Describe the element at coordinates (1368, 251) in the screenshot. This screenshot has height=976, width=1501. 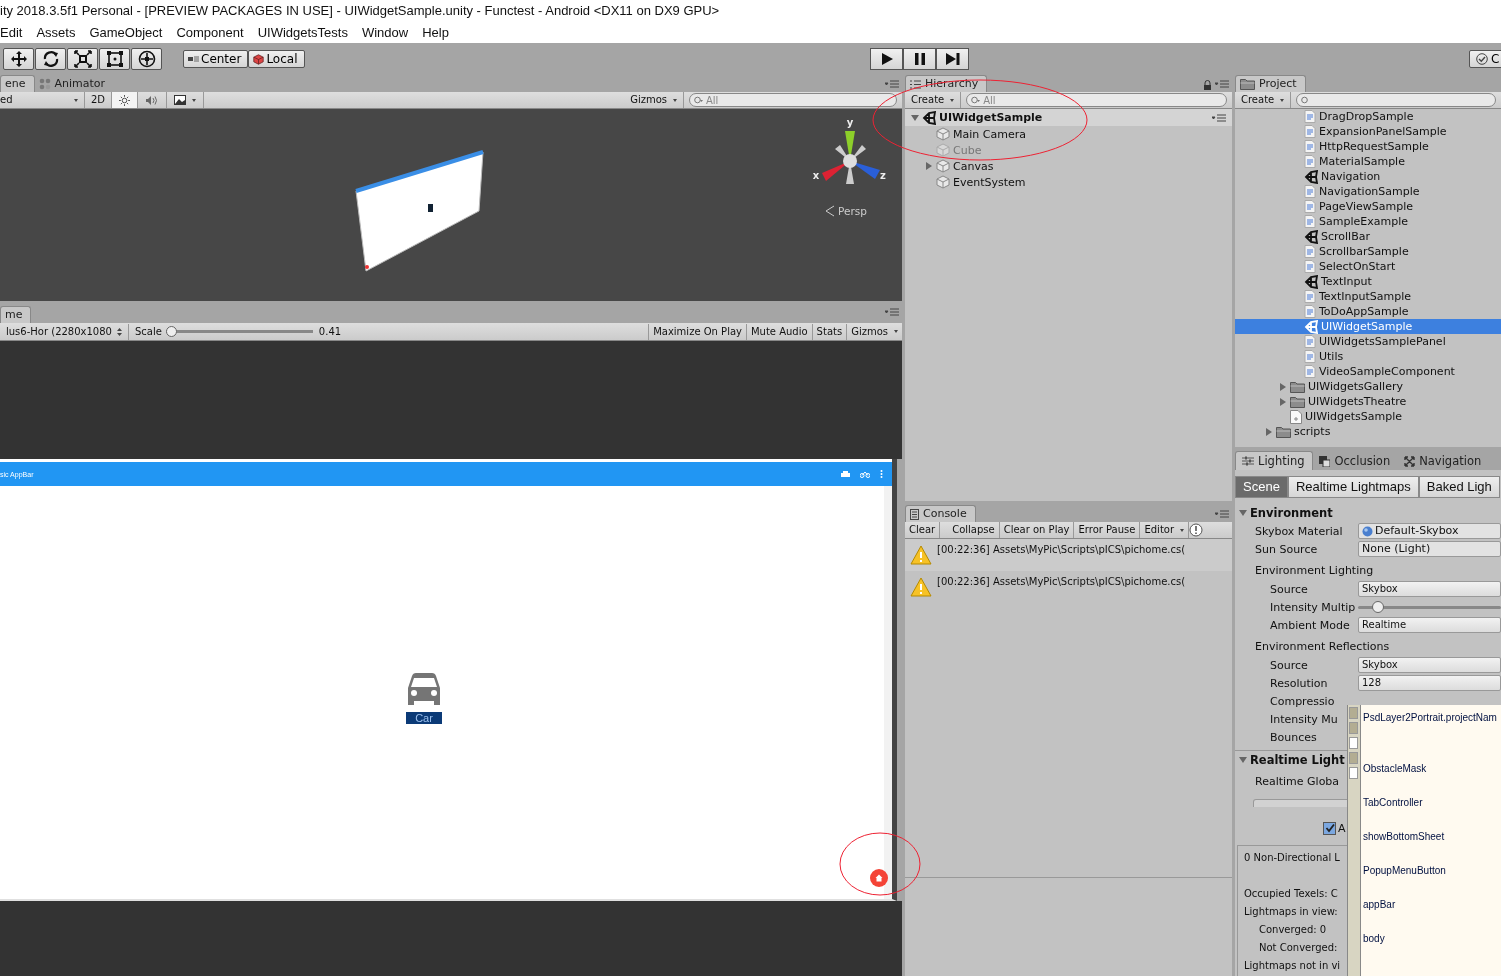
I see `project-item: ScrollbarSample` at that location.